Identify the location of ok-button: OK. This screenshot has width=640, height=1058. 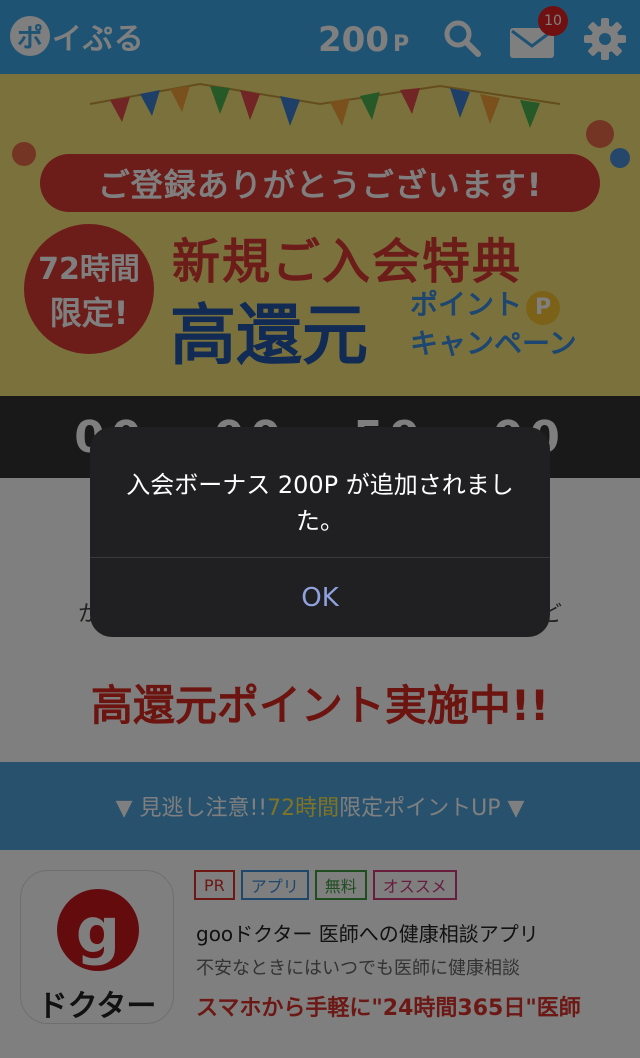
(320, 597).